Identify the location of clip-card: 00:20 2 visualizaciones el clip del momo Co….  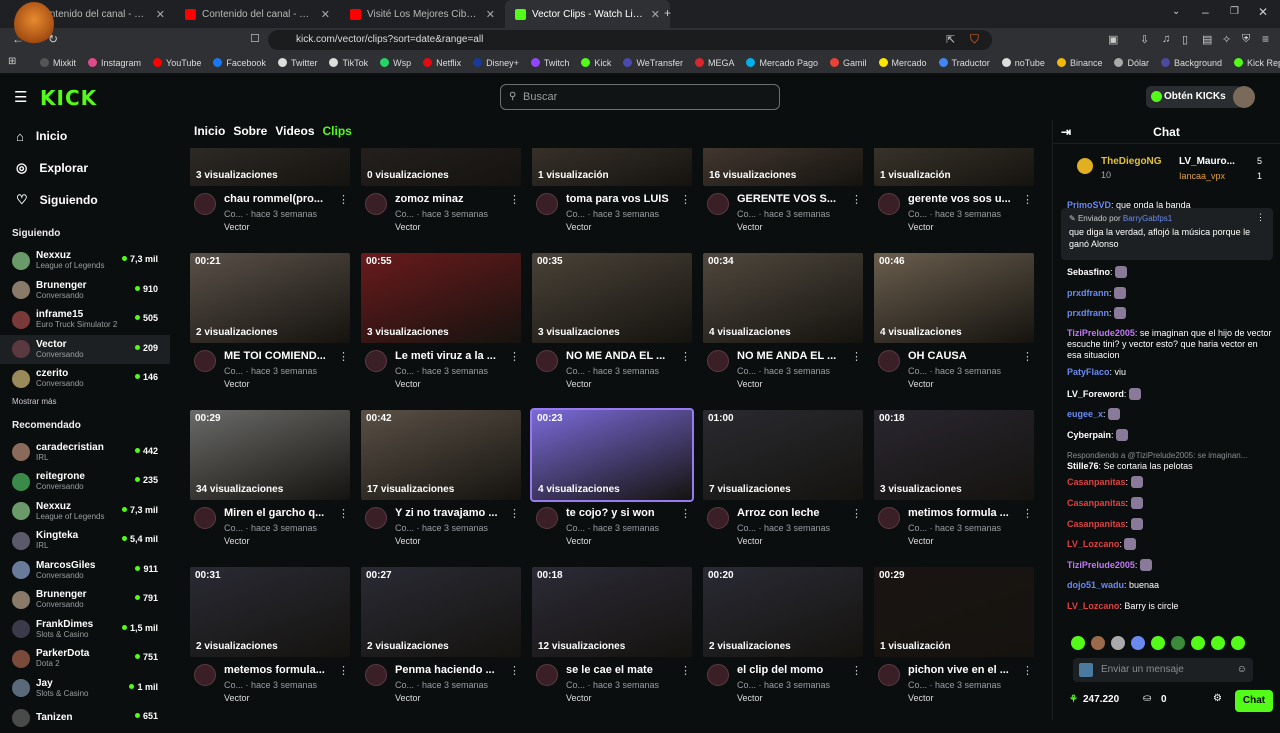
(783, 642).